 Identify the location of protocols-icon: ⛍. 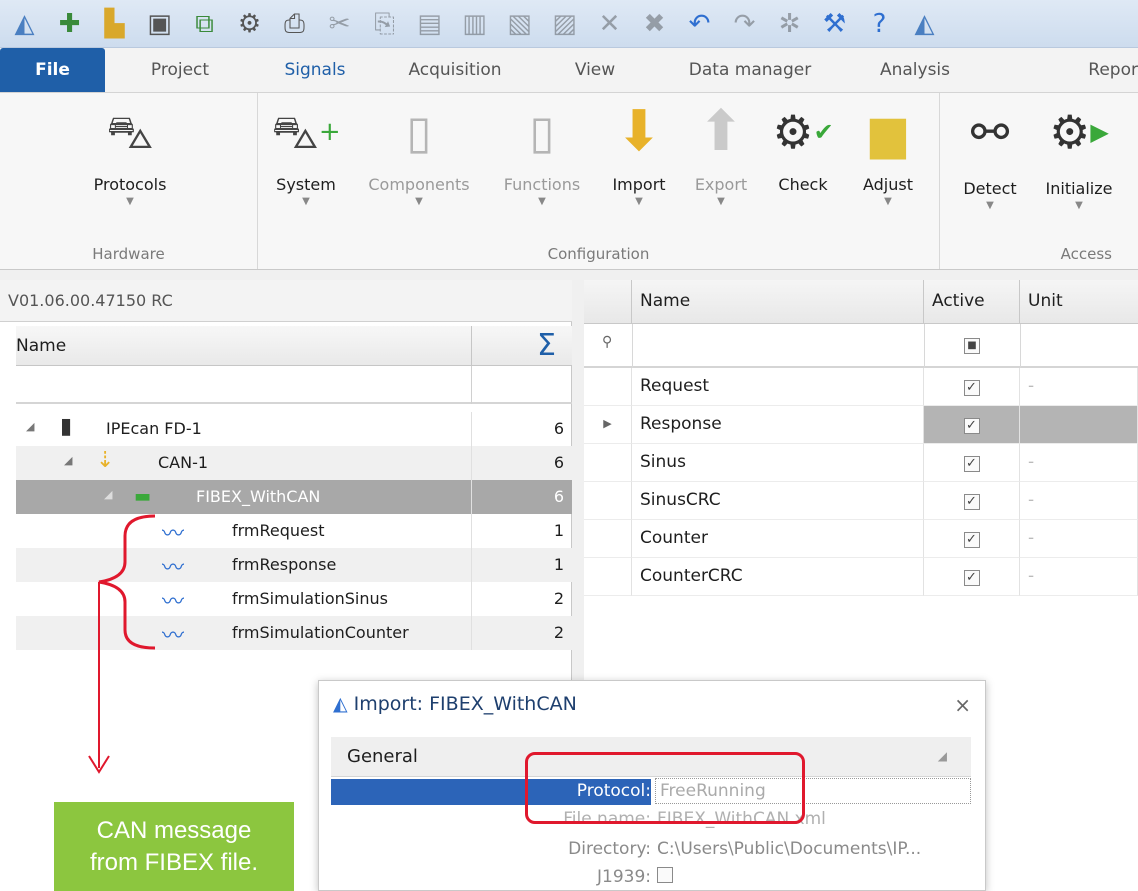
(130, 132).